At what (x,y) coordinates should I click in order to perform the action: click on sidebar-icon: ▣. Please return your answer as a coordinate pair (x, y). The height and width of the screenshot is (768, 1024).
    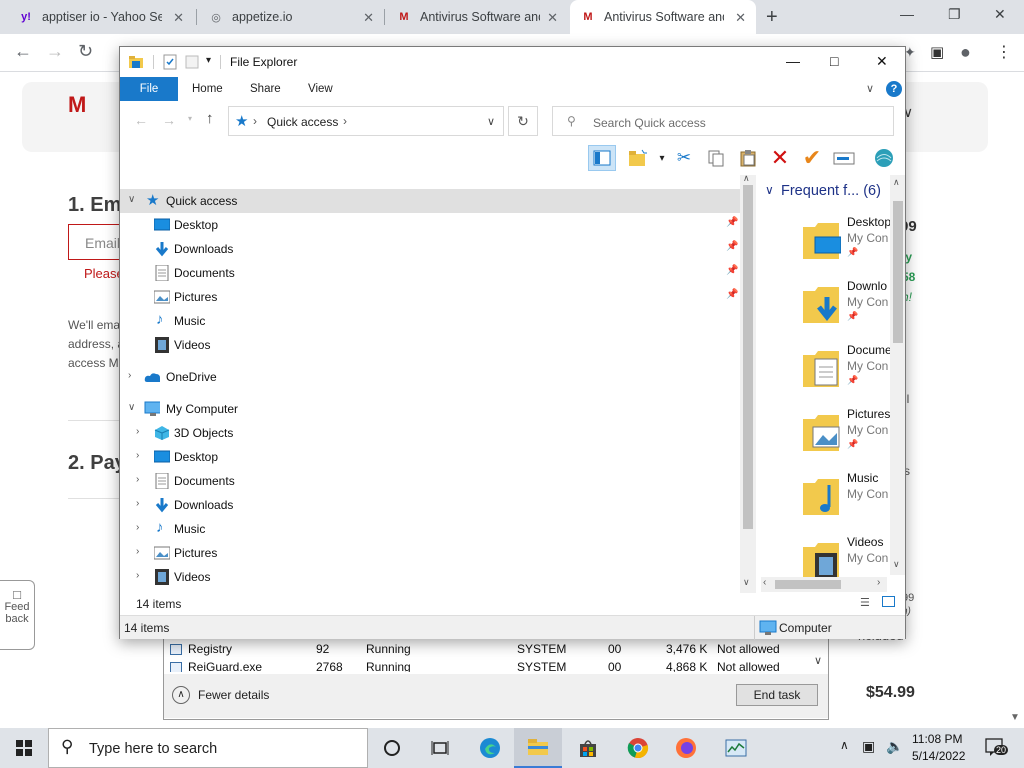
    Looking at the image, I should click on (937, 52).